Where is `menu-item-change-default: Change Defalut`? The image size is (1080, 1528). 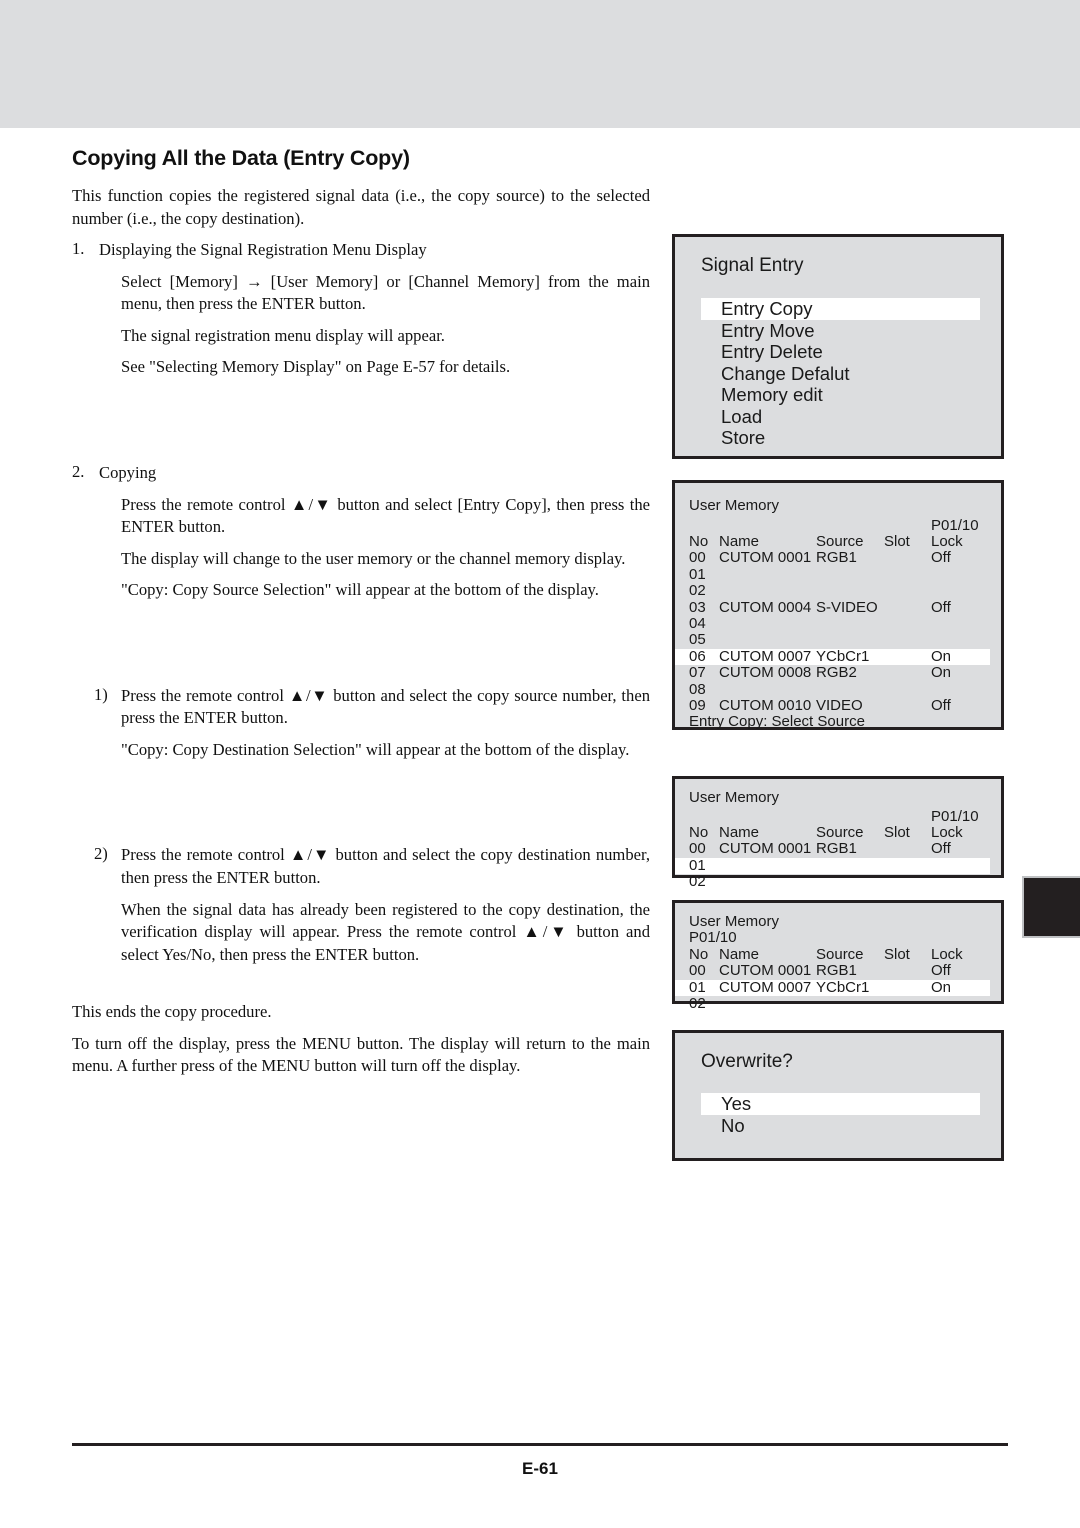
menu-item-change-default: Change Defalut is located at coordinates (838, 374).